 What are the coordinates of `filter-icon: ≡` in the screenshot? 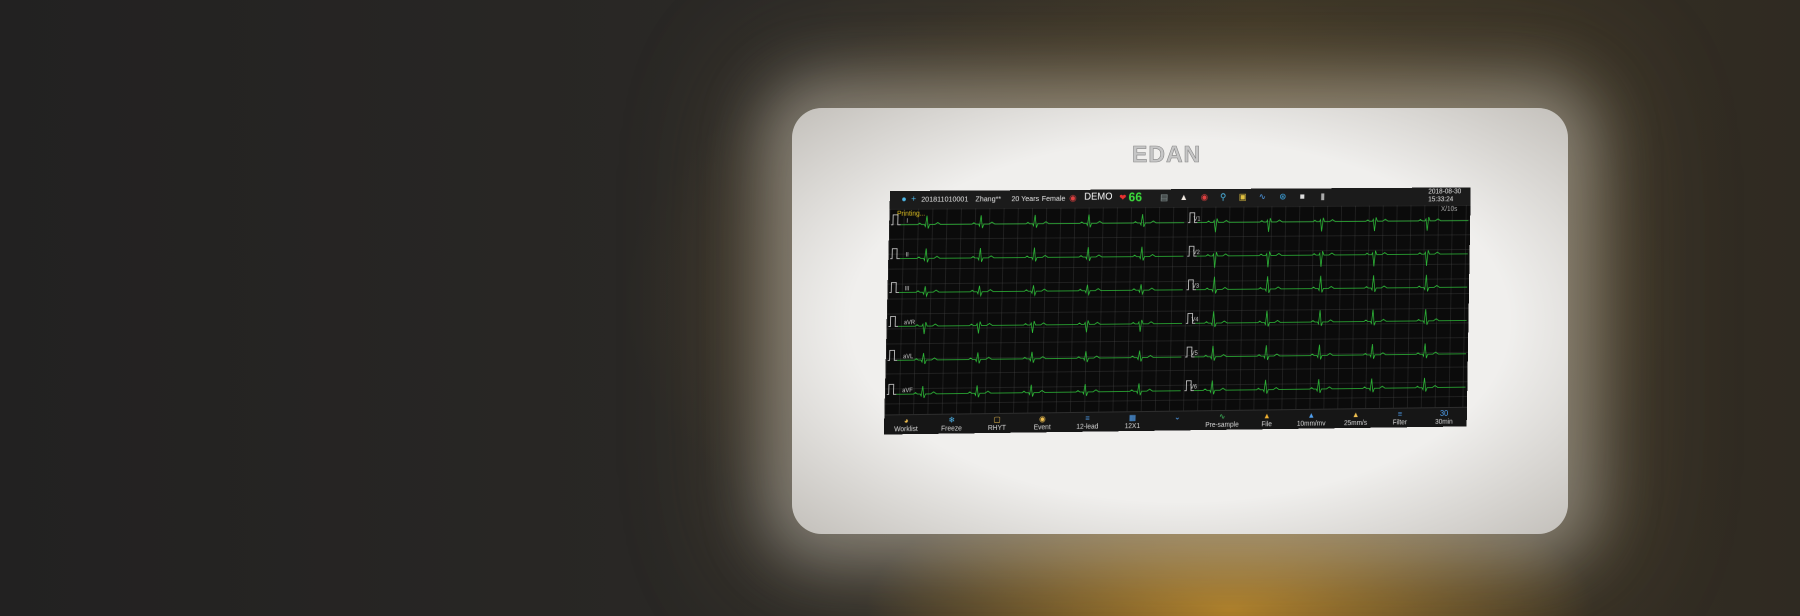 It's located at (1400, 414).